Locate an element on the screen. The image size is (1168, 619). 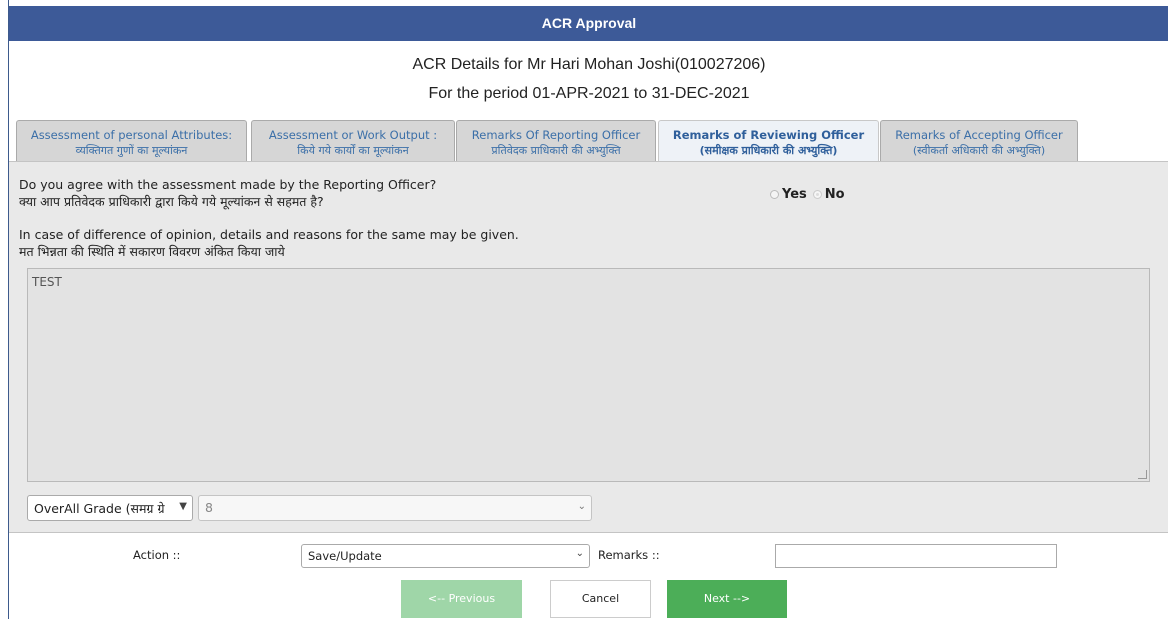
agree-radio-group: Yes No is located at coordinates (807, 194).